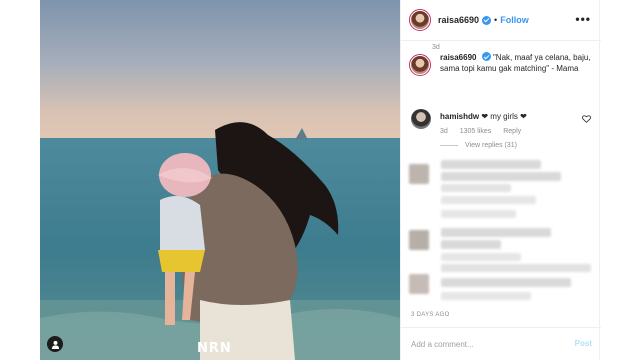 This screenshot has height=360, width=640. Describe the element at coordinates (512, 131) in the screenshot. I see `reply-button: Reply` at that location.